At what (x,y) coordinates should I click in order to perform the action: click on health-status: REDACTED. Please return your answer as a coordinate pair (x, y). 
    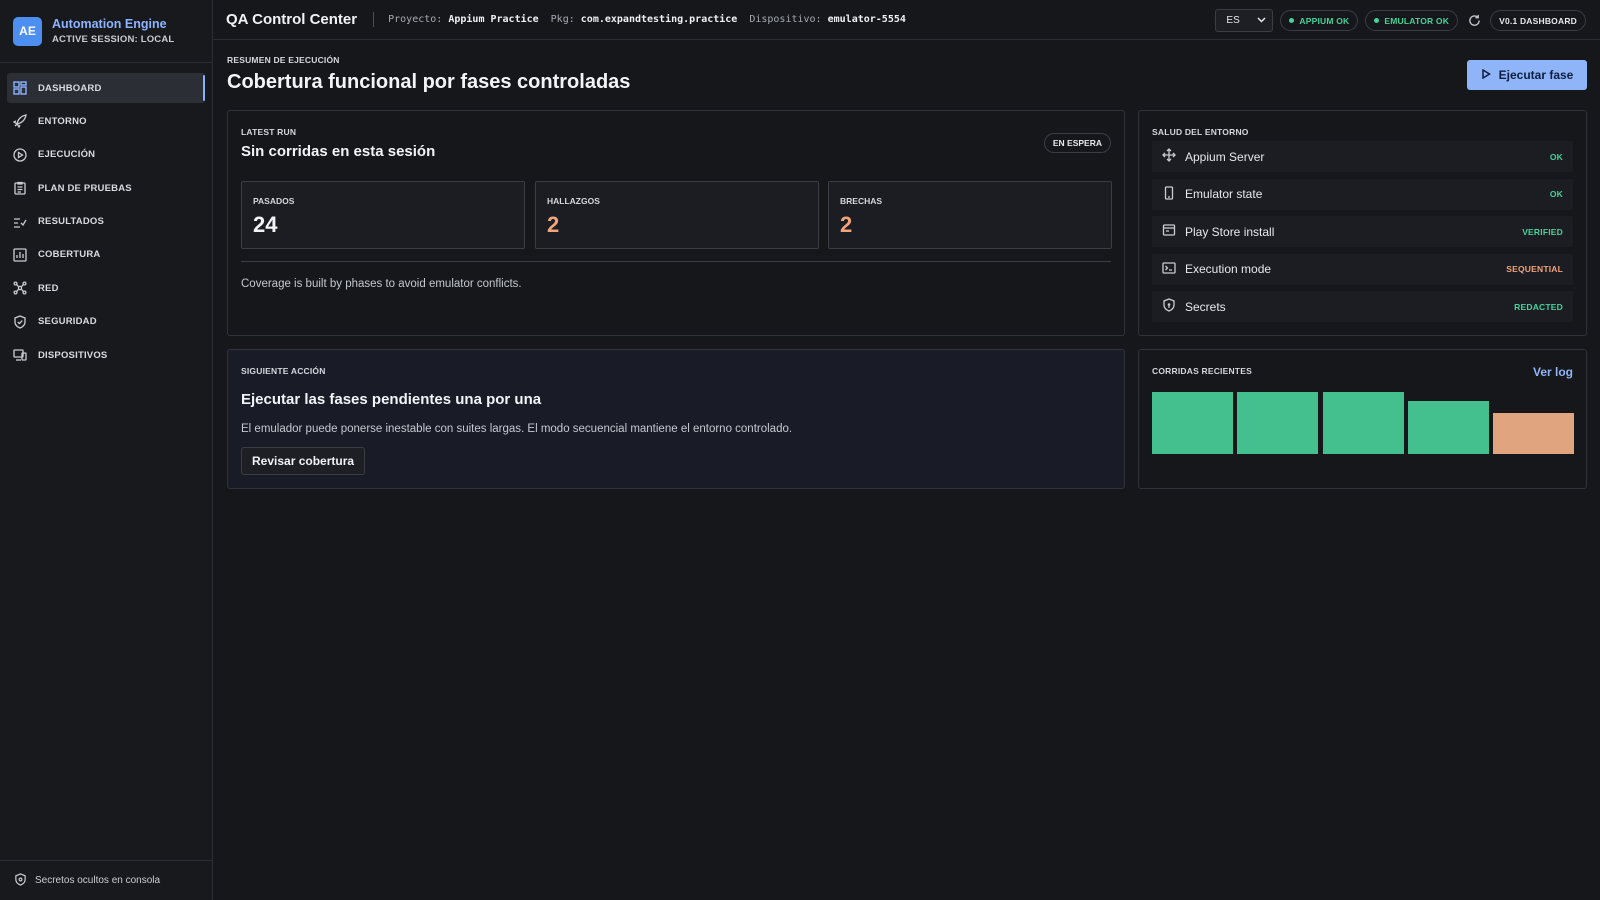
    Looking at the image, I should click on (1538, 306).